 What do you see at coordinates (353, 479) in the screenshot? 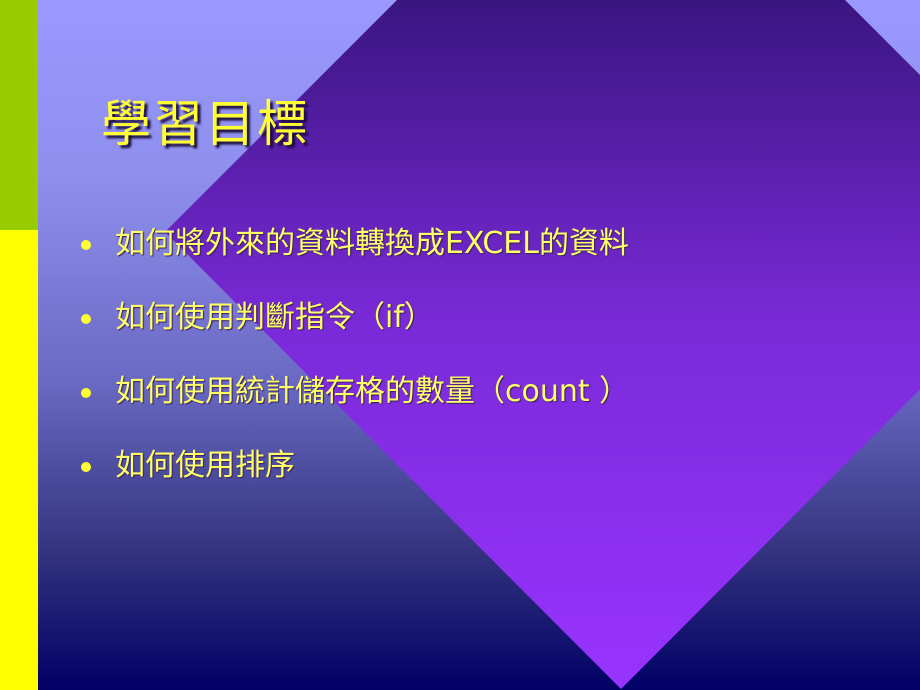
I see `bullet-item: 如何使用排序` at bounding box center [353, 479].